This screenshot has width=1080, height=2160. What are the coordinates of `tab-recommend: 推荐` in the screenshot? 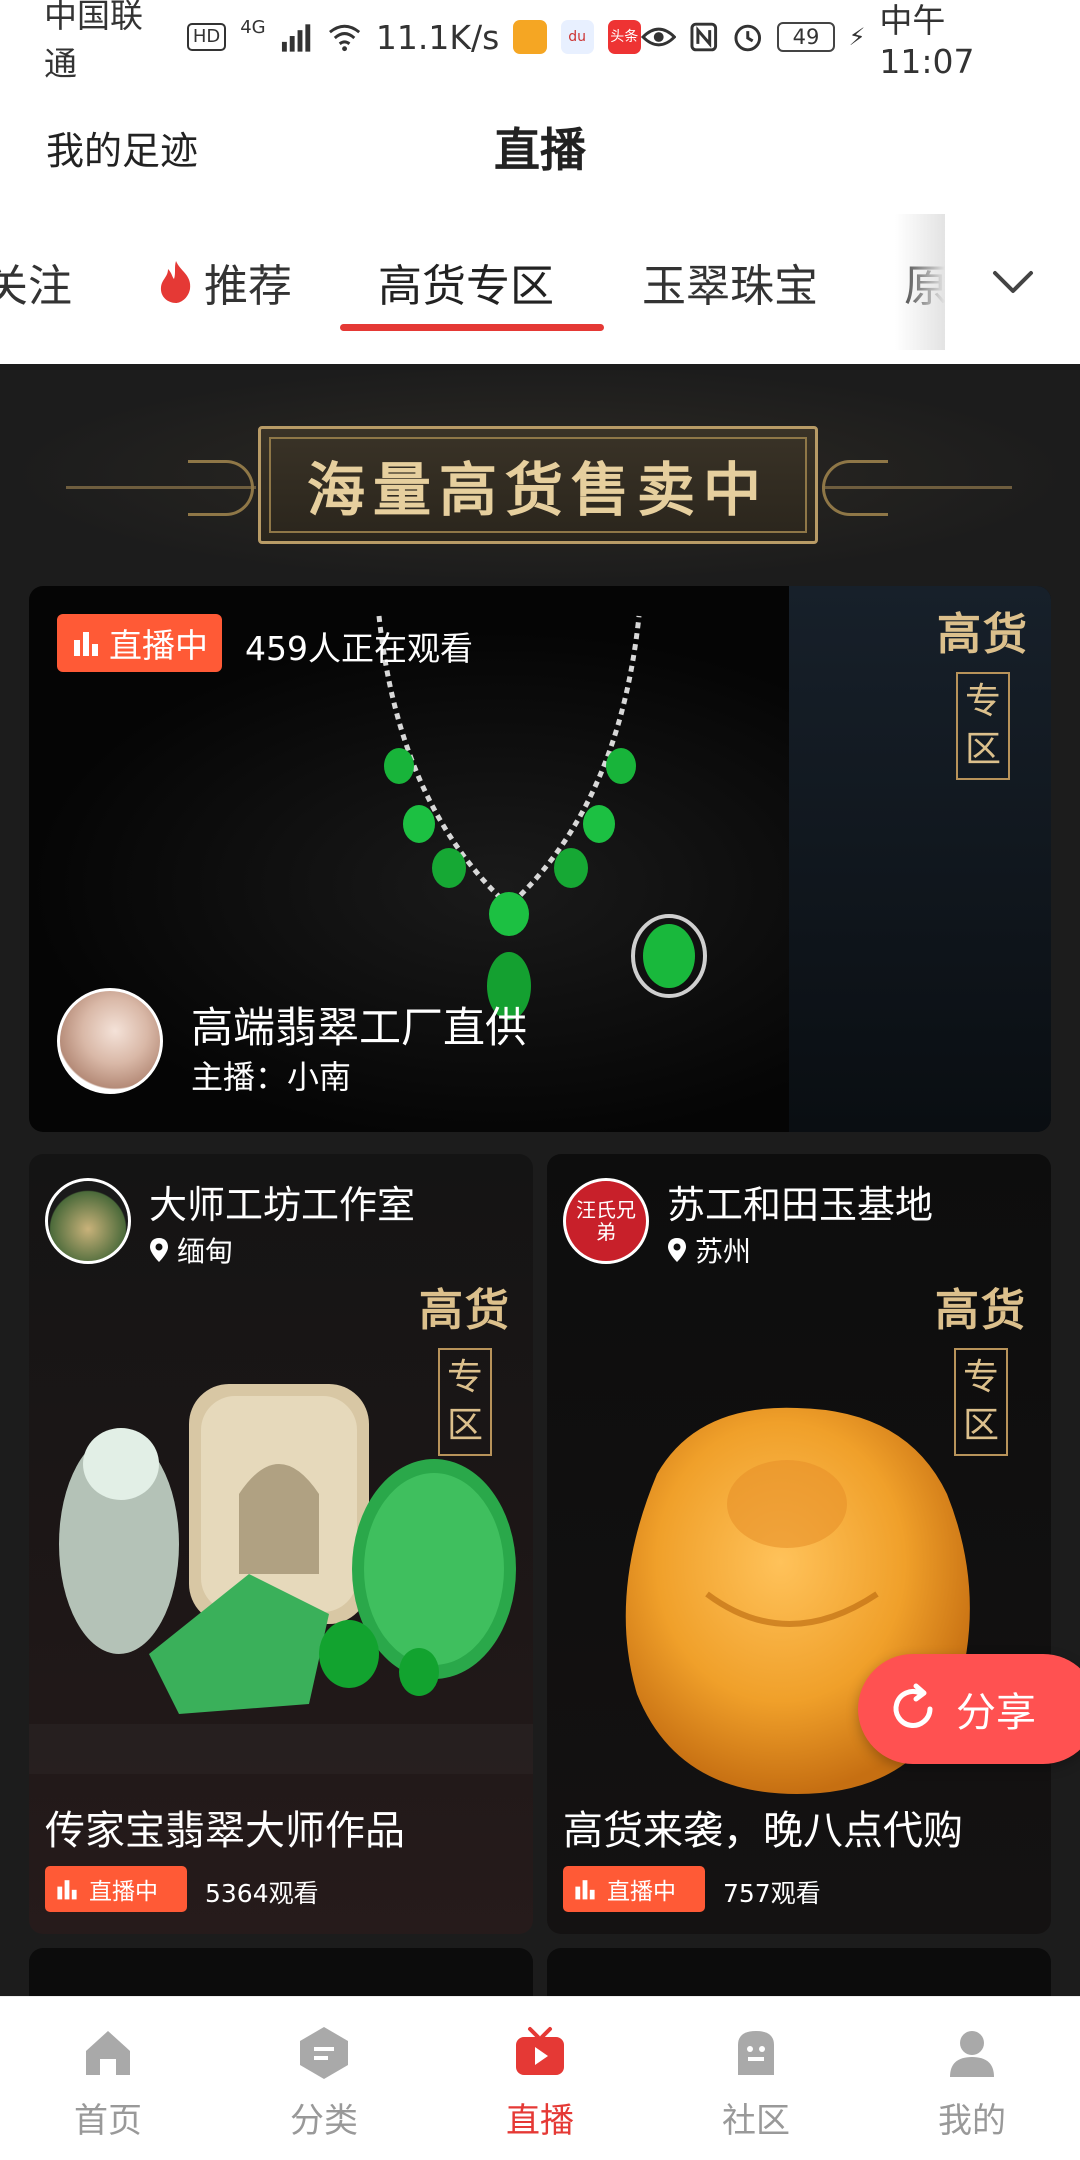 It's located at (223, 282).